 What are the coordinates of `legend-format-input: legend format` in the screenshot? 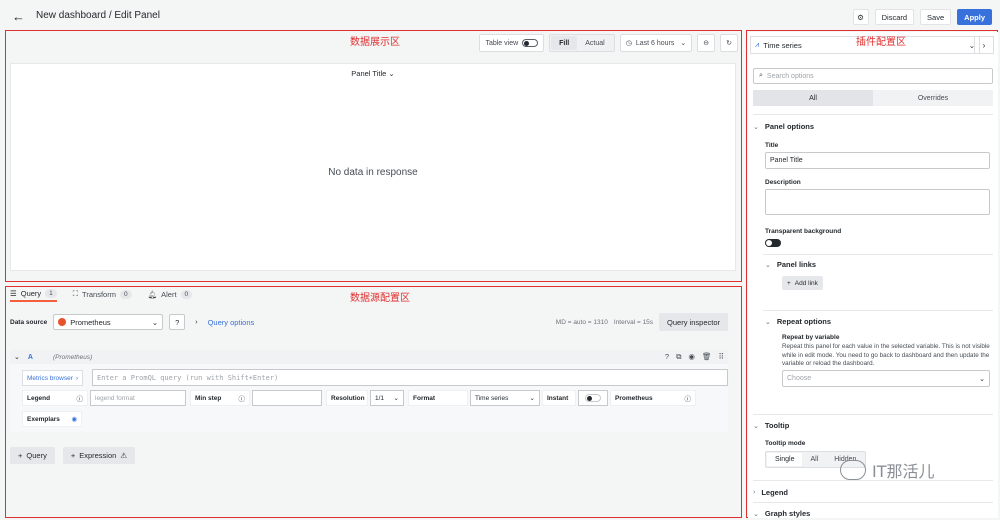 It's located at (138, 398).